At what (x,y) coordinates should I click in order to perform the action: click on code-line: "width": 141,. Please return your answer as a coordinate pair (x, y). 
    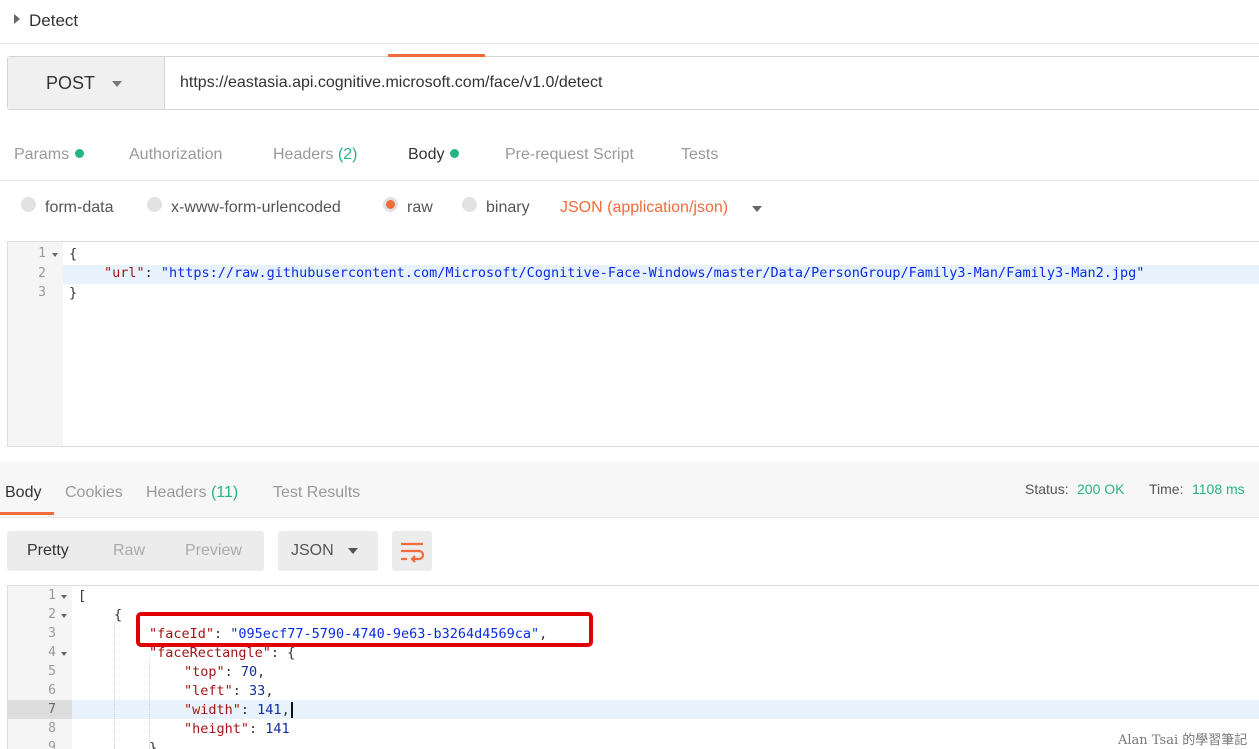
    Looking at the image, I should click on (242, 710).